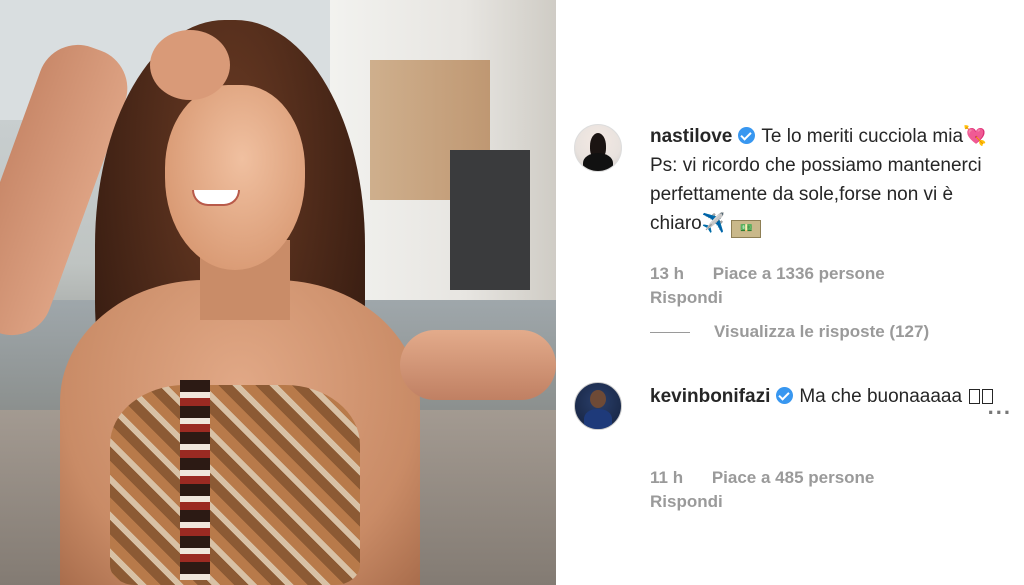 The width and height of the screenshot is (1024, 585). Describe the element at coordinates (667, 273) in the screenshot. I see `comment-time: 13 h` at that location.